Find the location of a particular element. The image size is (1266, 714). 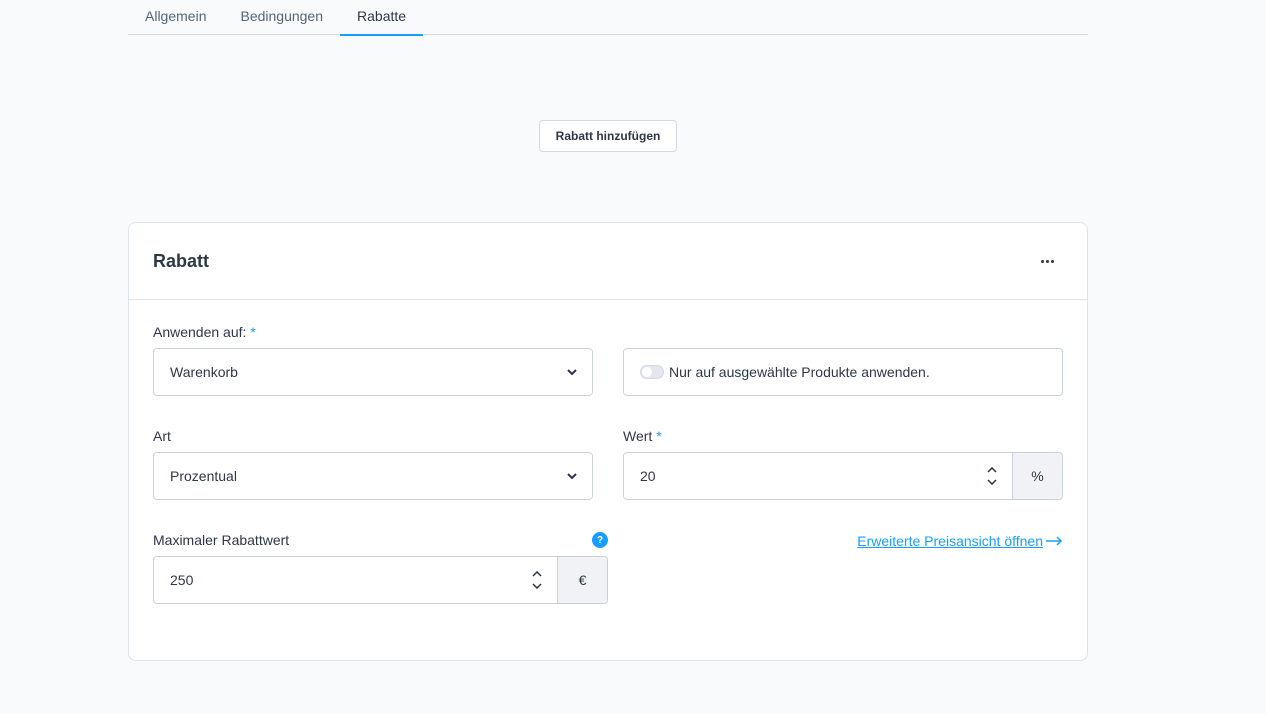

type-label: Art is located at coordinates (162, 436).